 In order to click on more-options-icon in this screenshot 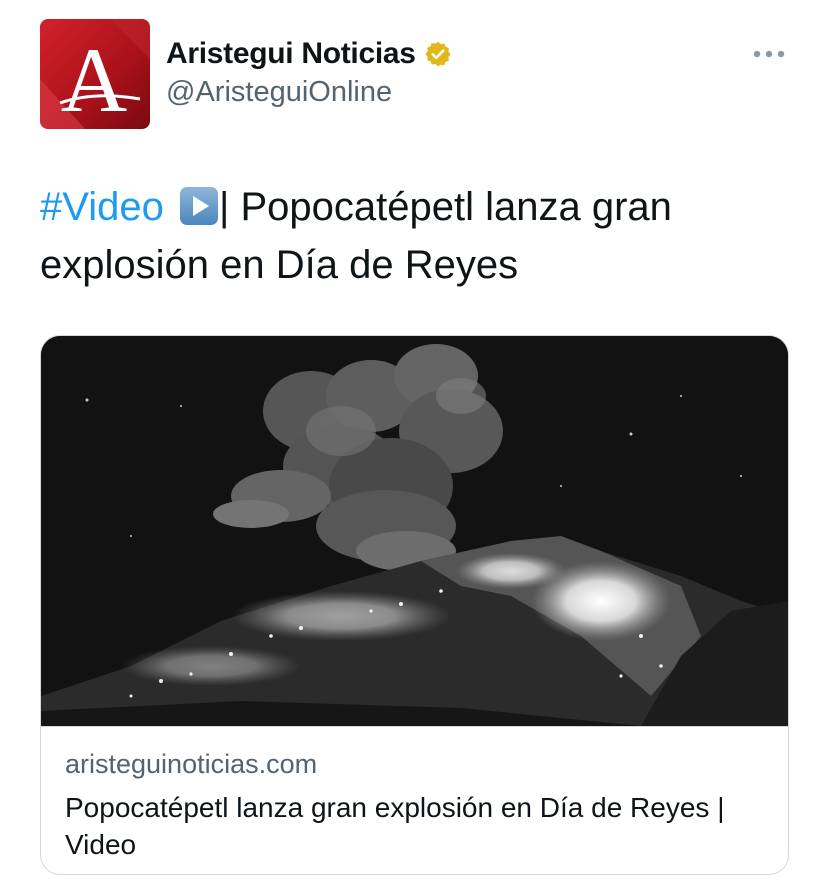, I will do `click(769, 54)`.